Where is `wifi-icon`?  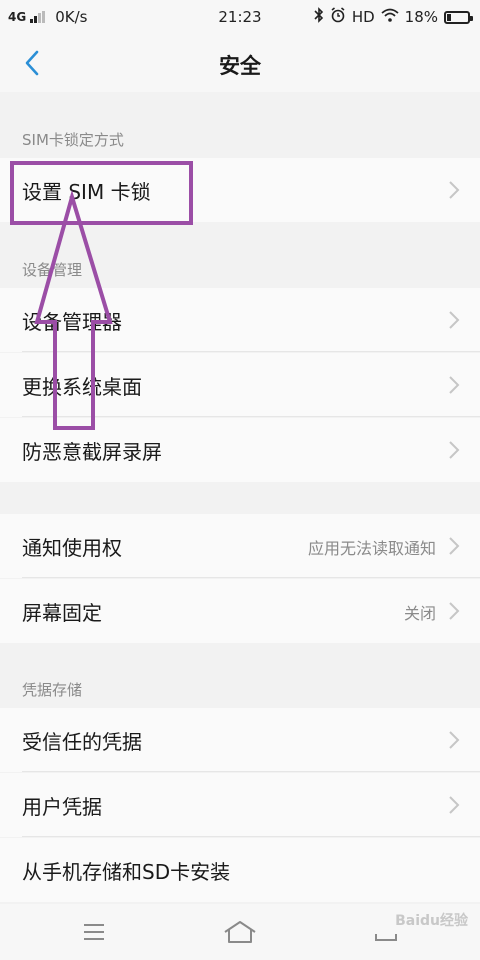 wifi-icon is located at coordinates (390, 17).